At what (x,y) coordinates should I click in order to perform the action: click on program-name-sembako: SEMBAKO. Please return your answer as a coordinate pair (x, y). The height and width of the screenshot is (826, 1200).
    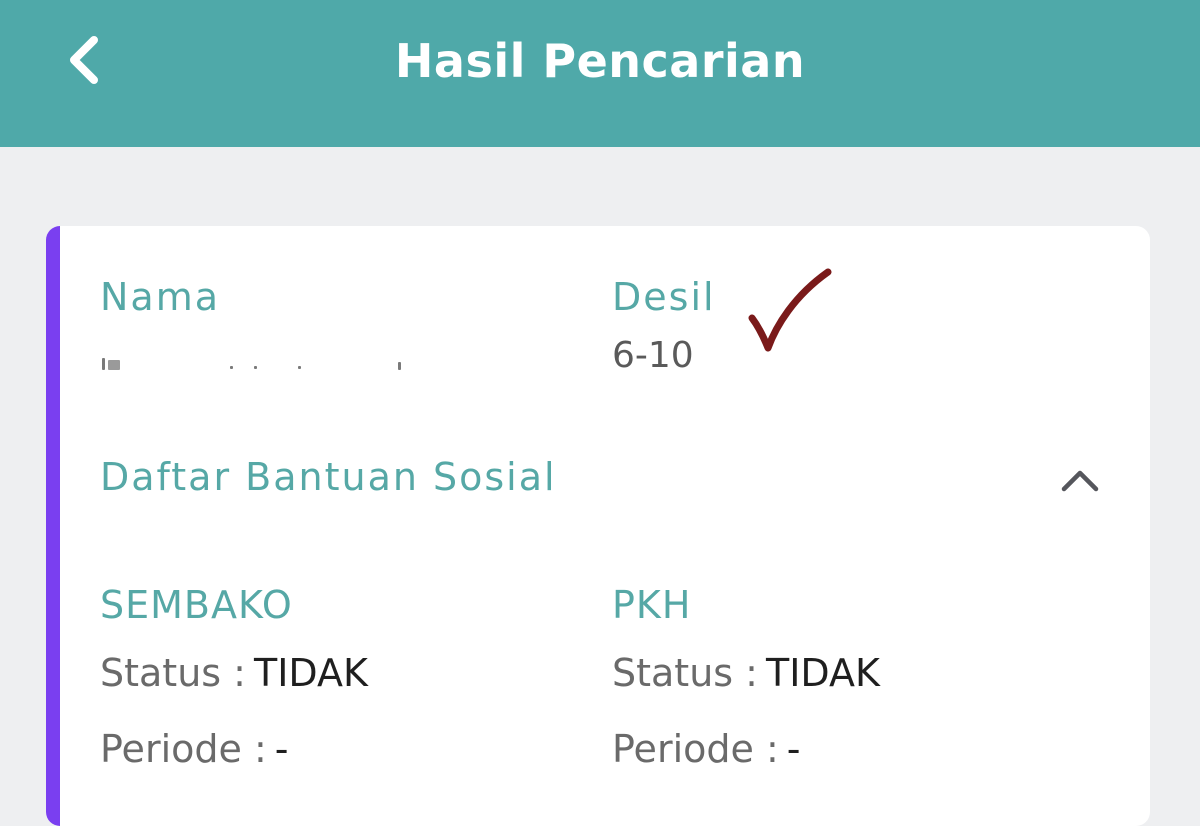
    Looking at the image, I should click on (196, 605).